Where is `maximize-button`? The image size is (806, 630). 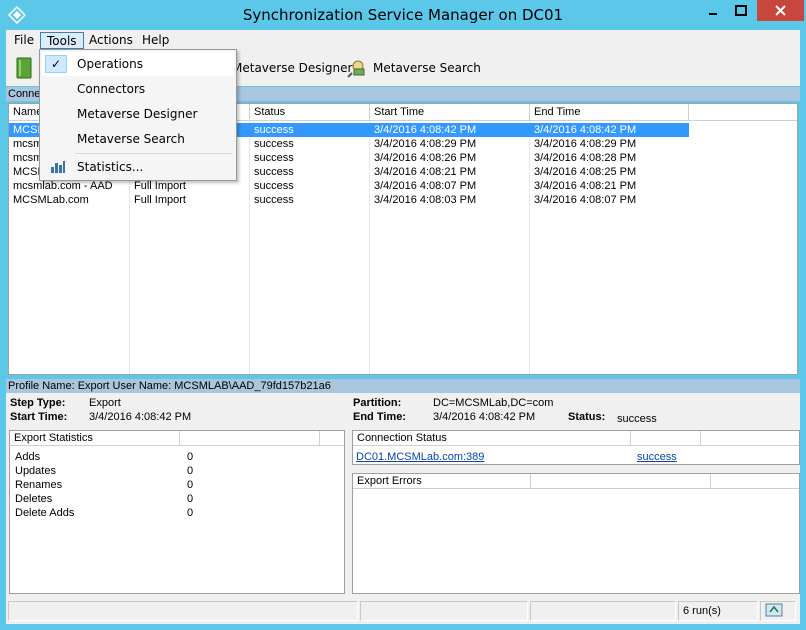 maximize-button is located at coordinates (741, 10).